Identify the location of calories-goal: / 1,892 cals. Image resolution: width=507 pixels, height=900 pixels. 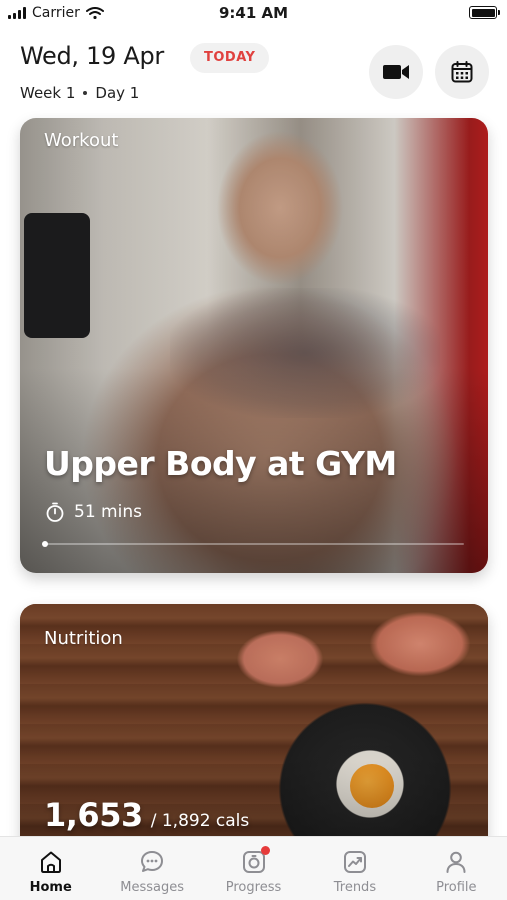
(200, 821).